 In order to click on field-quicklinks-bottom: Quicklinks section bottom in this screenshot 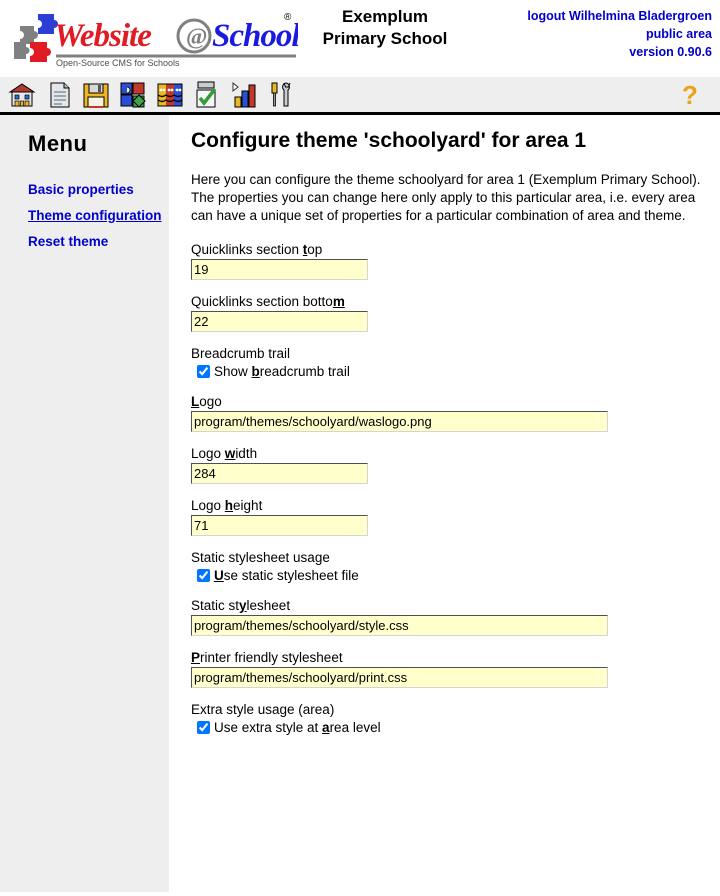, I will do `click(451, 312)`.